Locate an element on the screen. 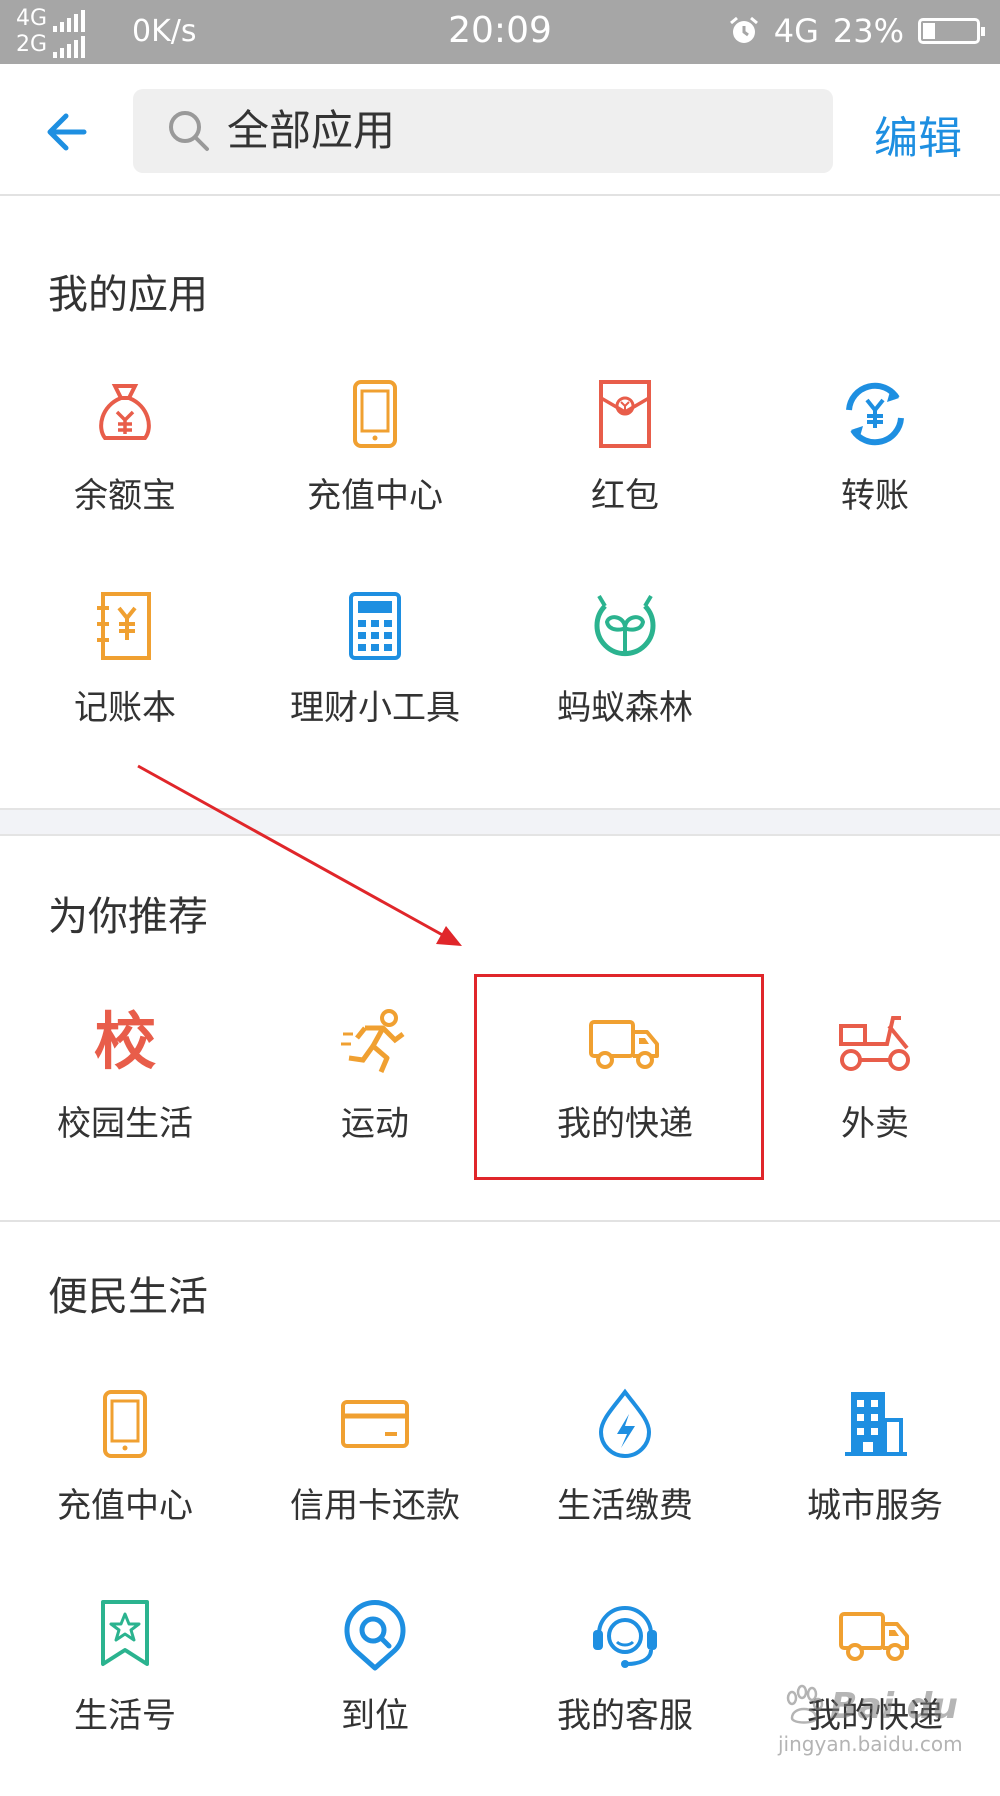 Image resolution: width=1000 pixels, height=1796 pixels. money-bag-icon is located at coordinates (125, 414).